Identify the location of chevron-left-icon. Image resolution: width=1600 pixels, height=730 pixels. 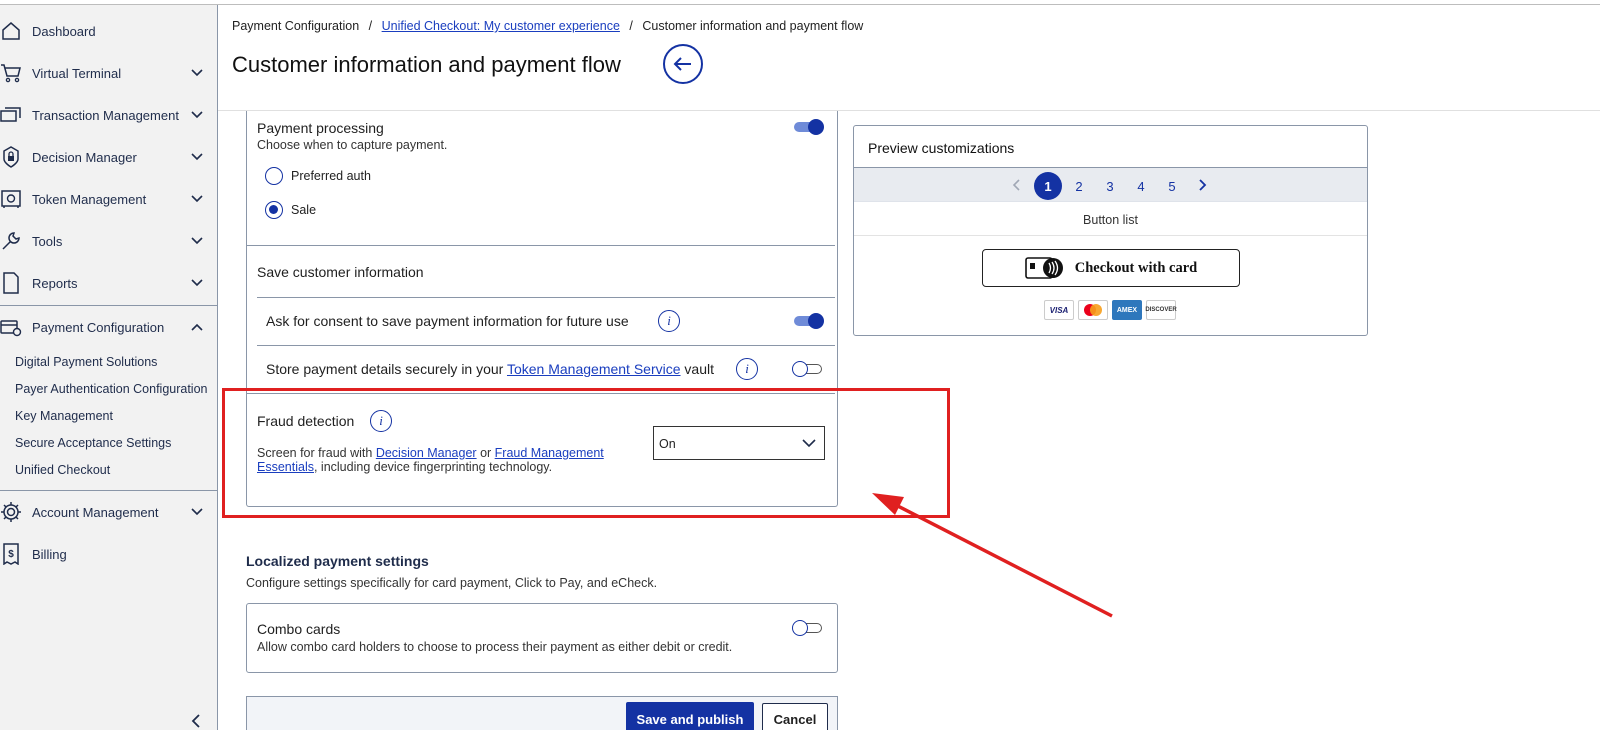
(1017, 185).